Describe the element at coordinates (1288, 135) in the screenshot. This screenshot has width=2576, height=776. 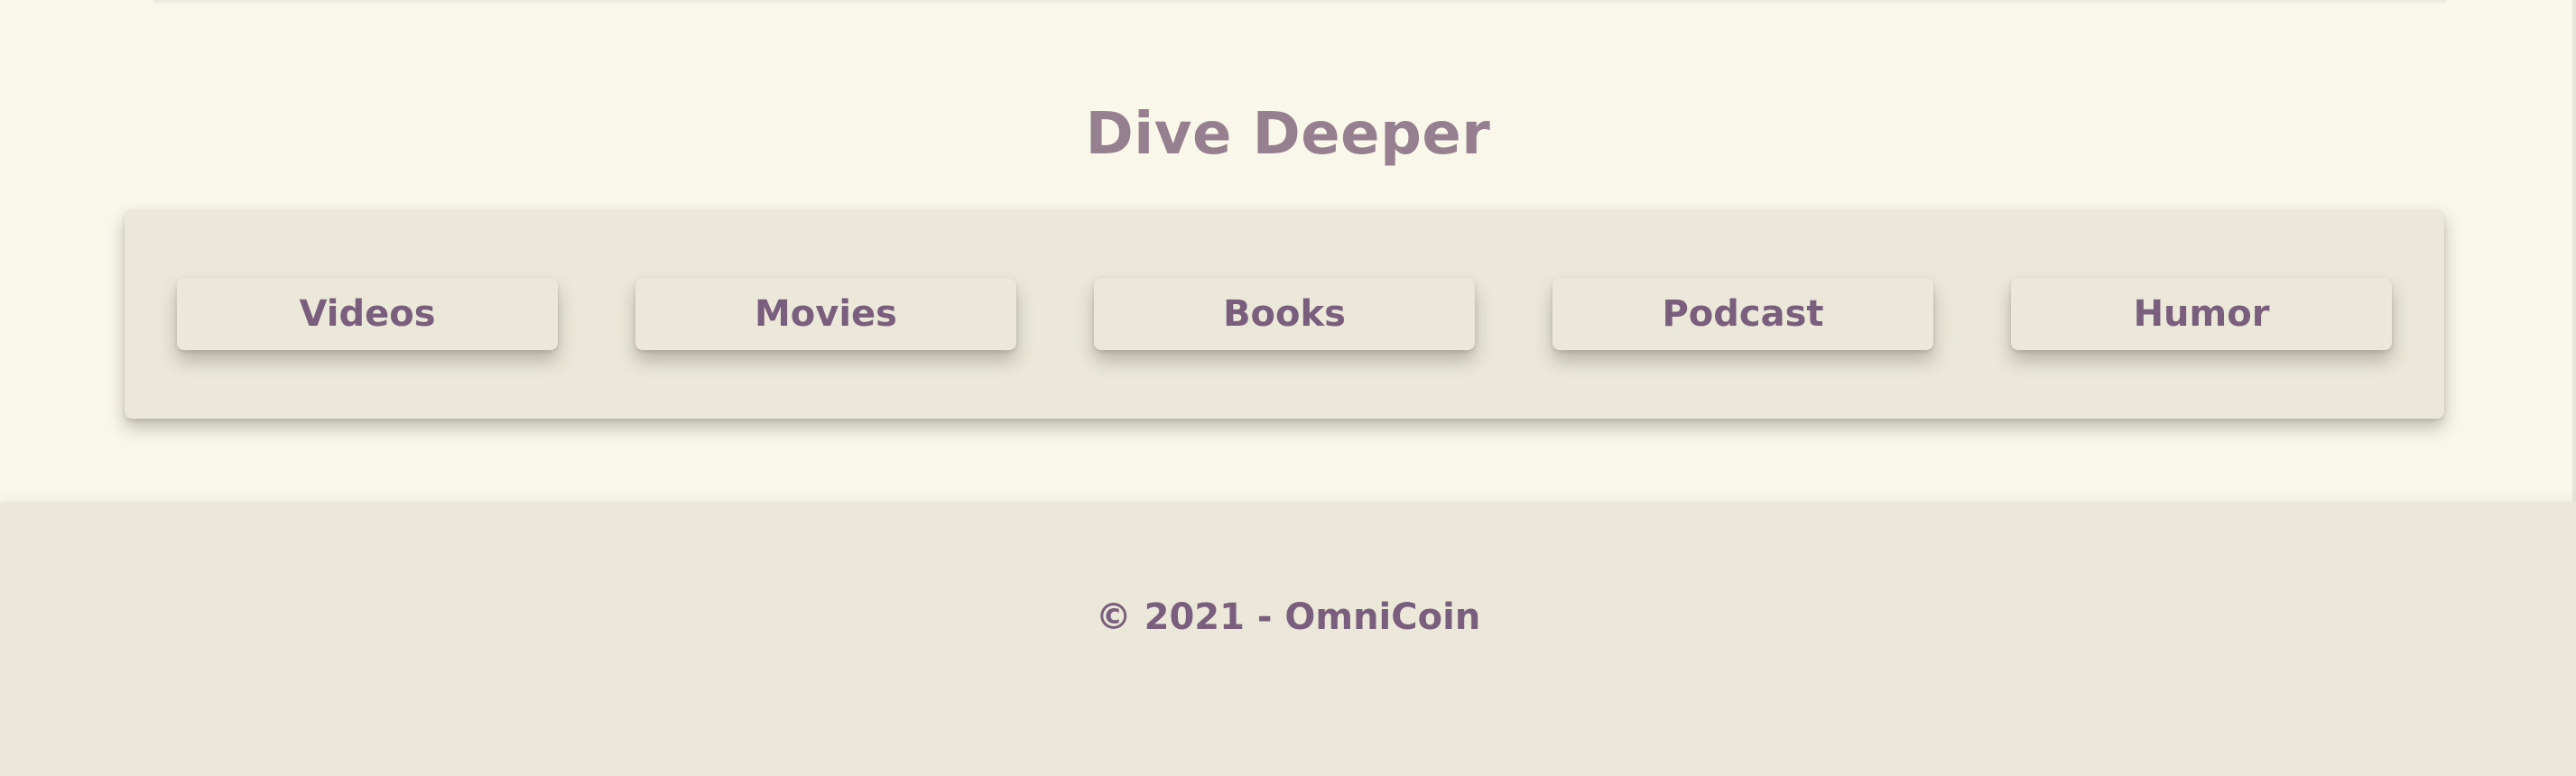
I see `section-title: Dive Deeper` at that location.